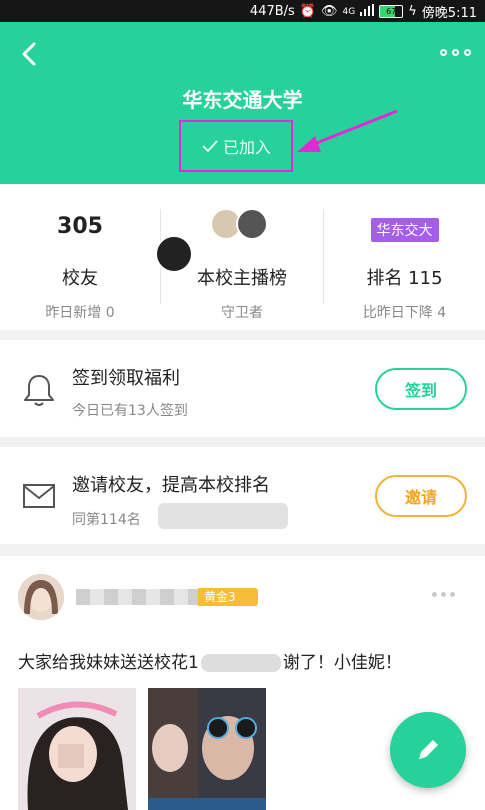 This screenshot has width=485, height=810. What do you see at coordinates (242, 388) in the screenshot?
I see `signin-card: 签到领取福利 今日已有13人签到 签到` at bounding box center [242, 388].